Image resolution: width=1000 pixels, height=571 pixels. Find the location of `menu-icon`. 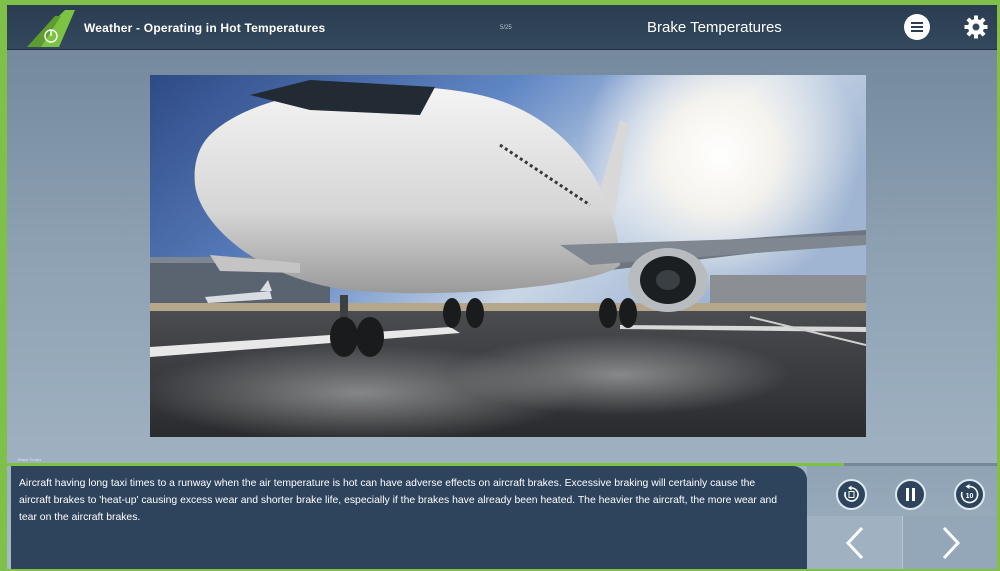

menu-icon is located at coordinates (917, 27).